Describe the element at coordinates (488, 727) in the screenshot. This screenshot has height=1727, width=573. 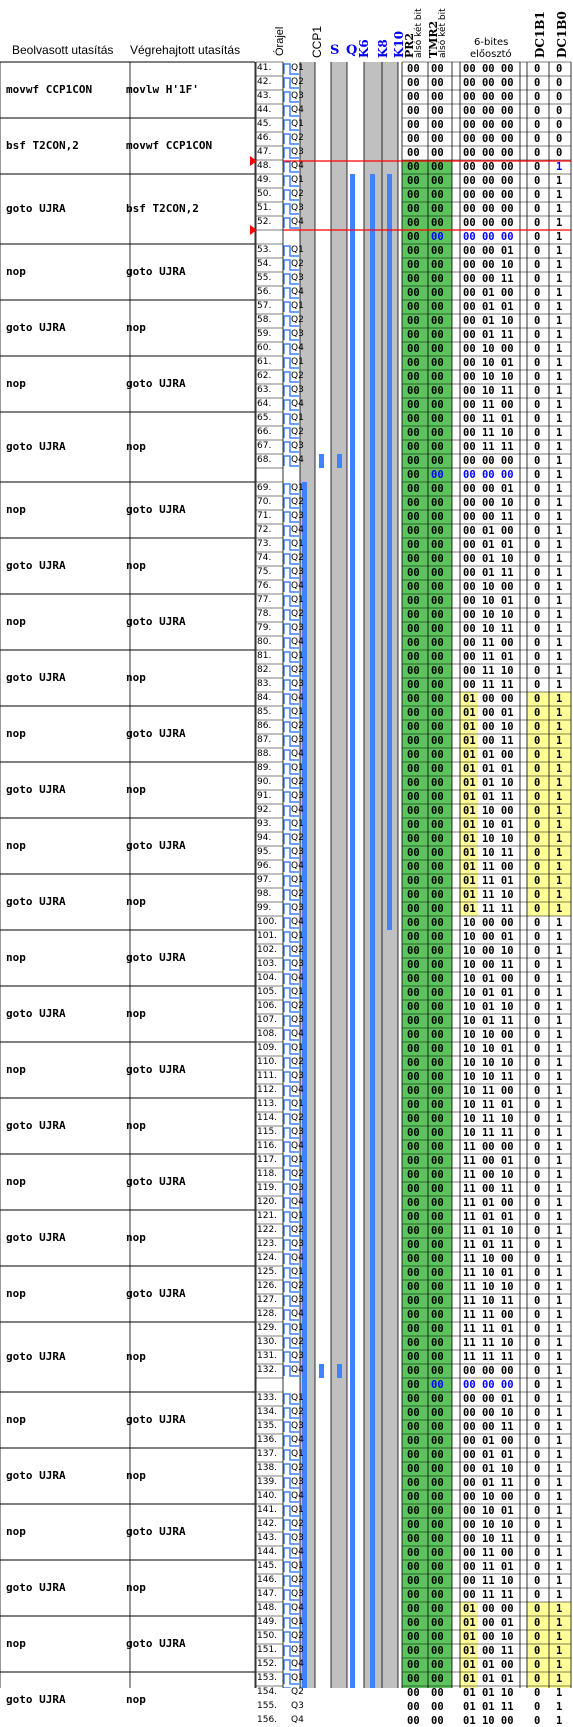
I see `prescaler-value: 01 00 10` at that location.